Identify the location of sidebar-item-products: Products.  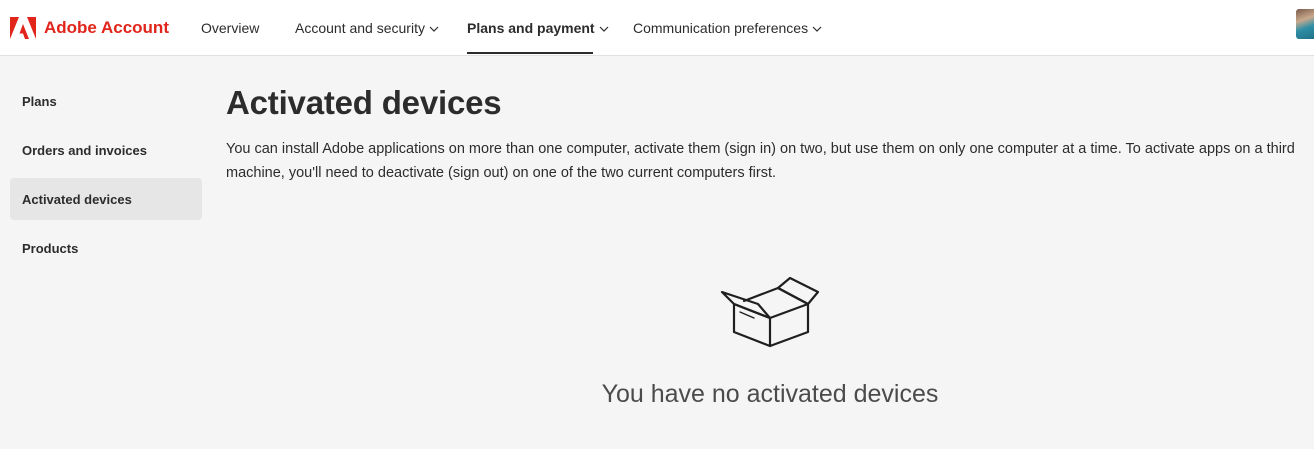
(106, 248).